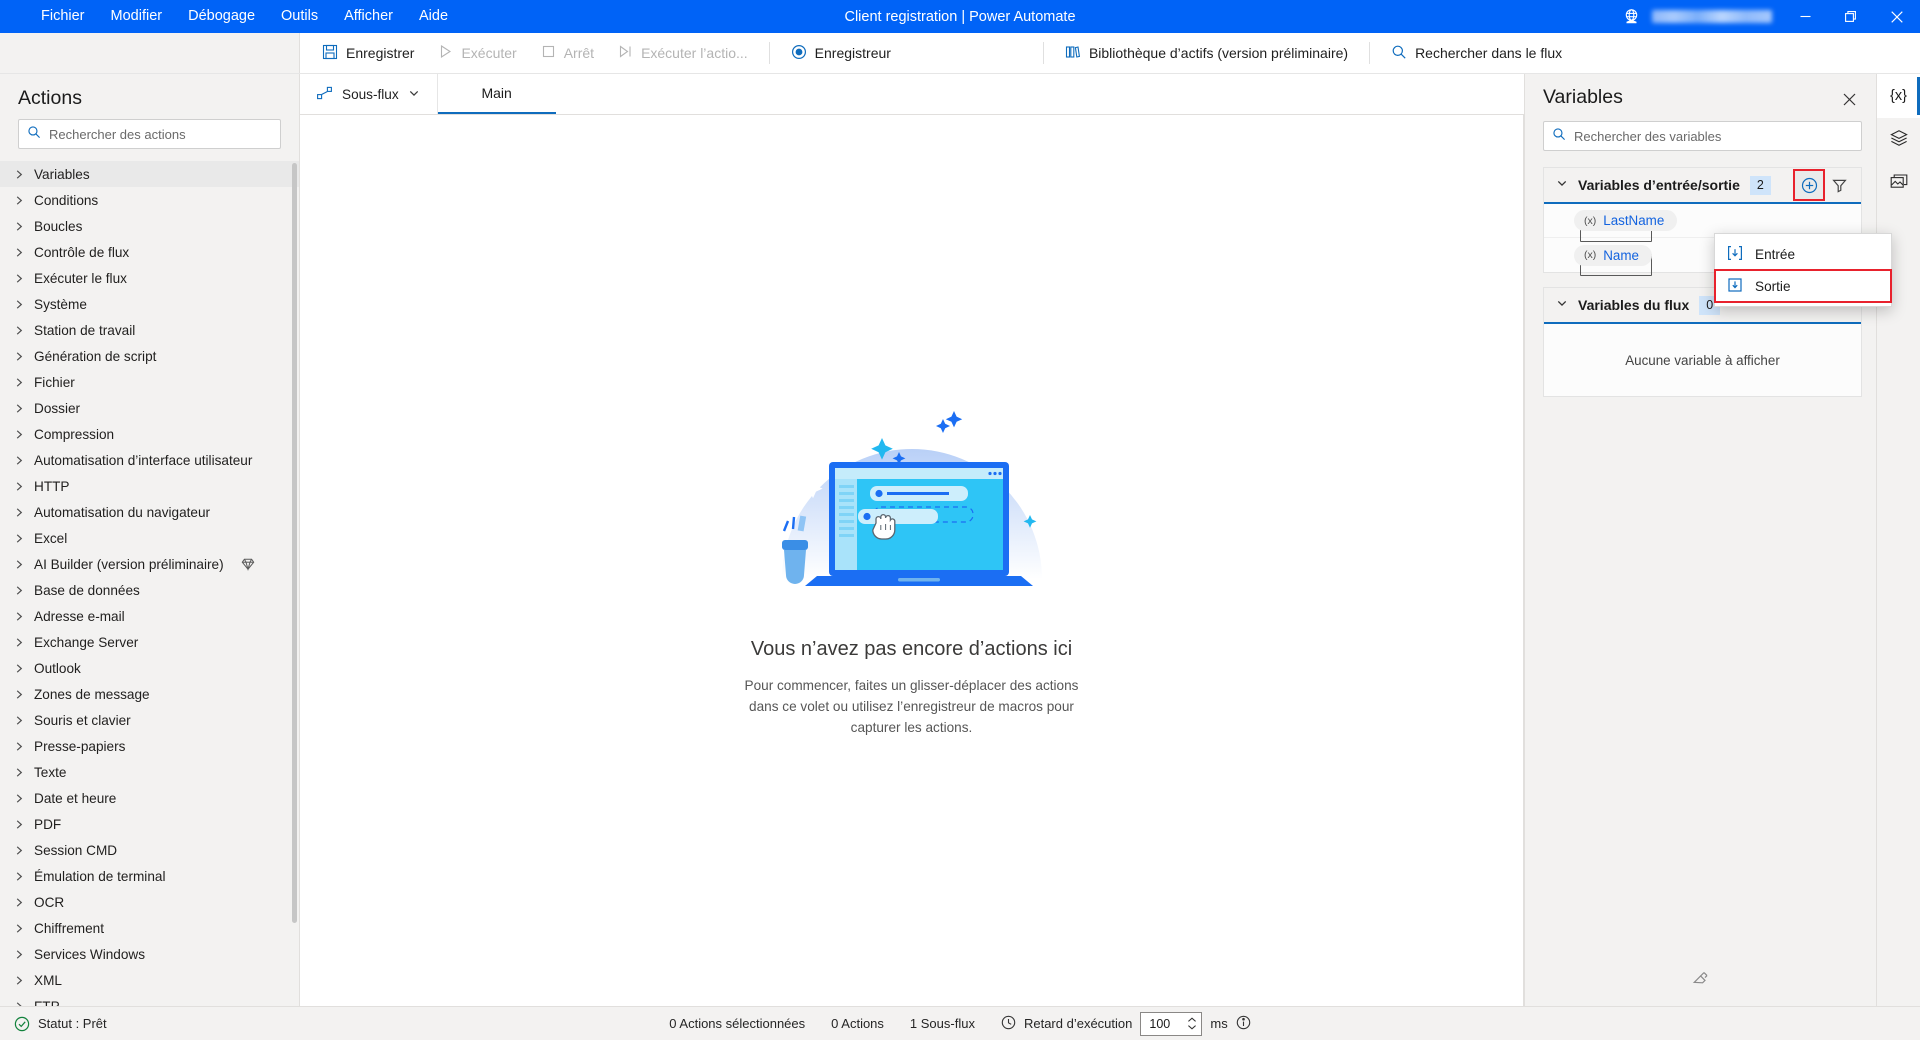  What do you see at coordinates (149, 434) in the screenshot?
I see `sidebar-item-compression: Compression` at bounding box center [149, 434].